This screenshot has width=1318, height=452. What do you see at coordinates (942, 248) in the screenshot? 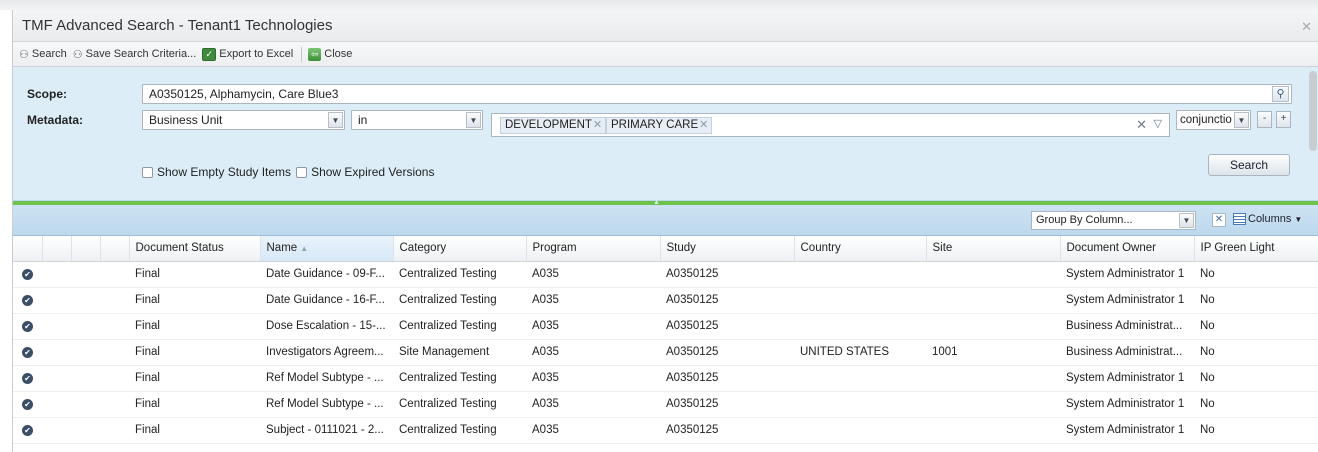
I see `column-header-label: Site` at bounding box center [942, 248].